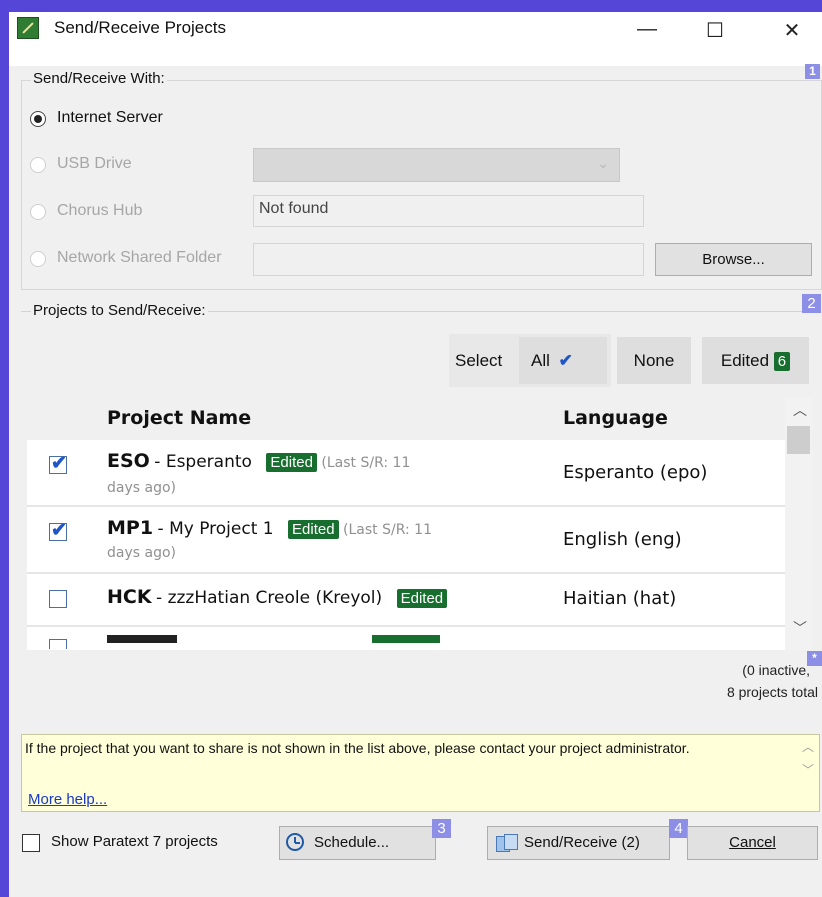  I want to click on radio-label-internet-server: Internet Server, so click(110, 117).